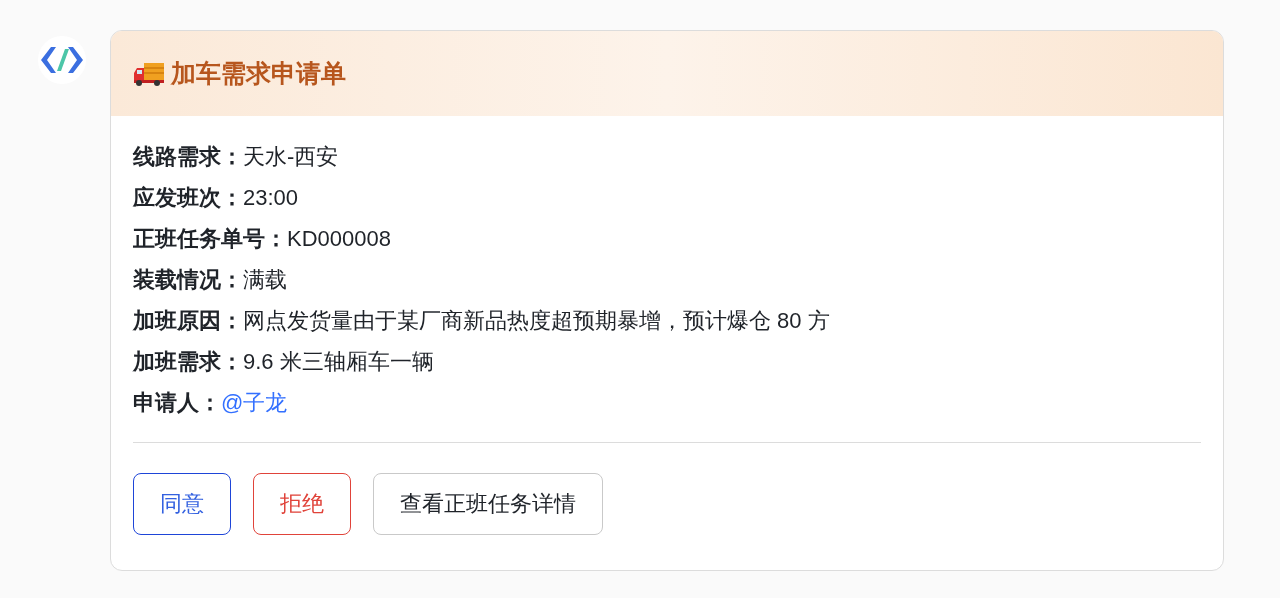 This screenshot has height=598, width=1280. Describe the element at coordinates (339, 238) in the screenshot. I see `field-value: KD000008` at that location.